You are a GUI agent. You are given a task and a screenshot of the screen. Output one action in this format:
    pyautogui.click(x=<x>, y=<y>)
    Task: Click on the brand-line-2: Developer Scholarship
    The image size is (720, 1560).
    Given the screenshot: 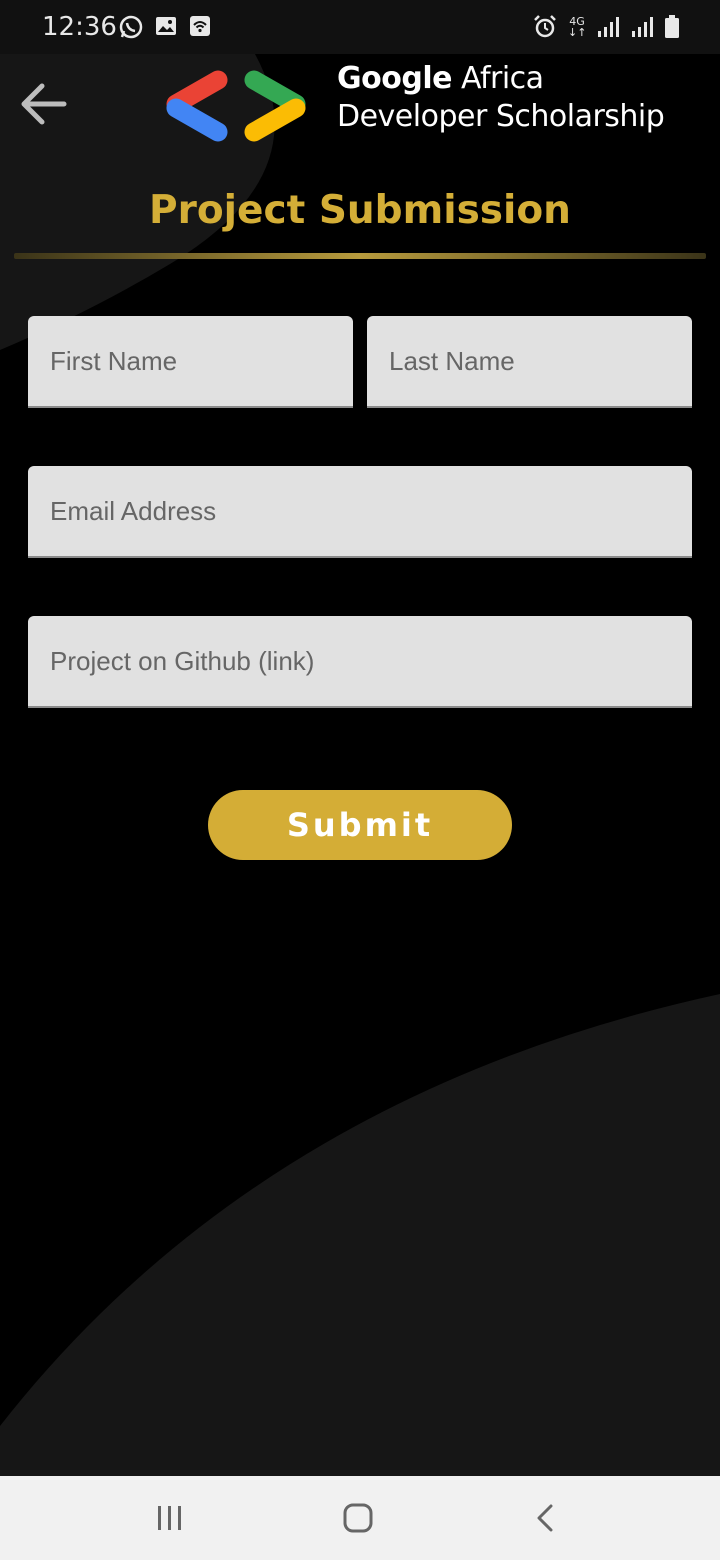 What is the action you would take?
    pyautogui.click(x=501, y=116)
    